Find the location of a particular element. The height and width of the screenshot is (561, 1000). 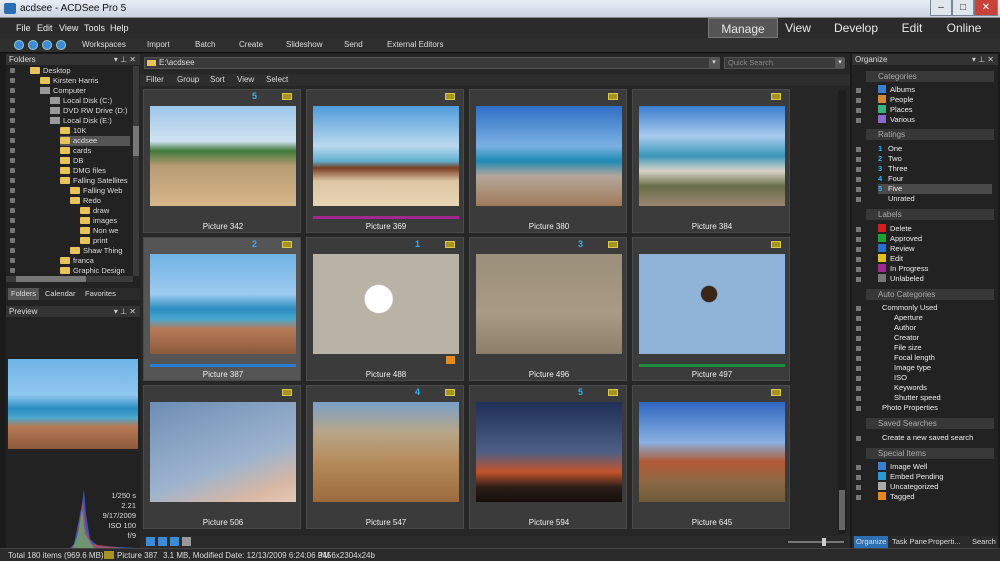

label-item: Edit is located at coordinates (890, 259).